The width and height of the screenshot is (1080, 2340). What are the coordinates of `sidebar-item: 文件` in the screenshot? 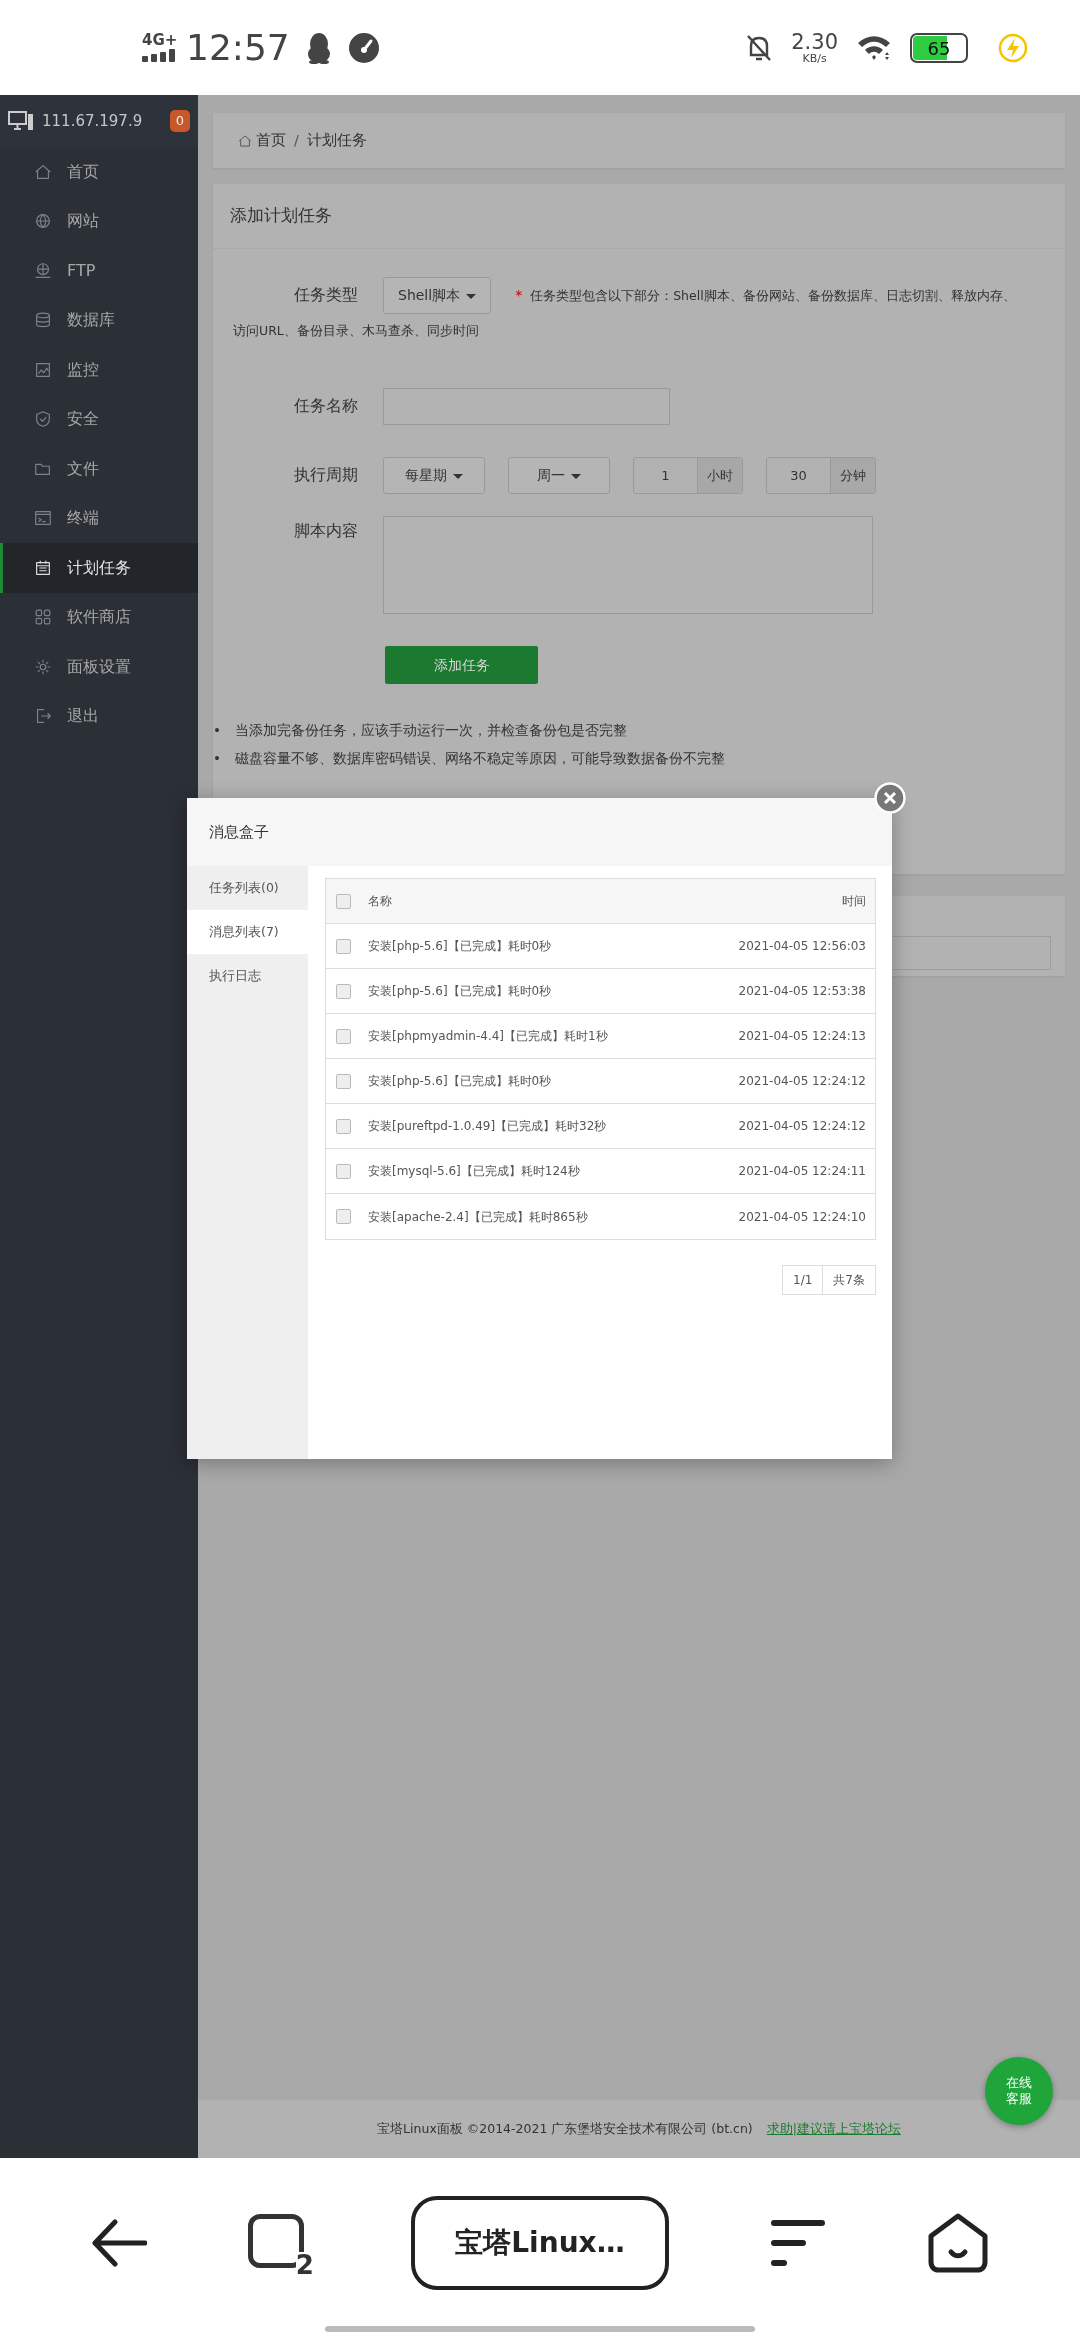 It's located at (99, 469).